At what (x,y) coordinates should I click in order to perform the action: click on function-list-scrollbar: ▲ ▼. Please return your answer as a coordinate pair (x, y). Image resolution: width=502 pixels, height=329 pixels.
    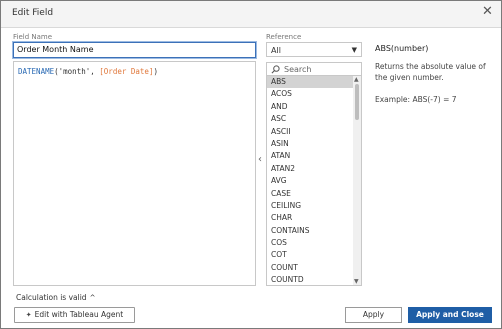
    Looking at the image, I should click on (357, 180).